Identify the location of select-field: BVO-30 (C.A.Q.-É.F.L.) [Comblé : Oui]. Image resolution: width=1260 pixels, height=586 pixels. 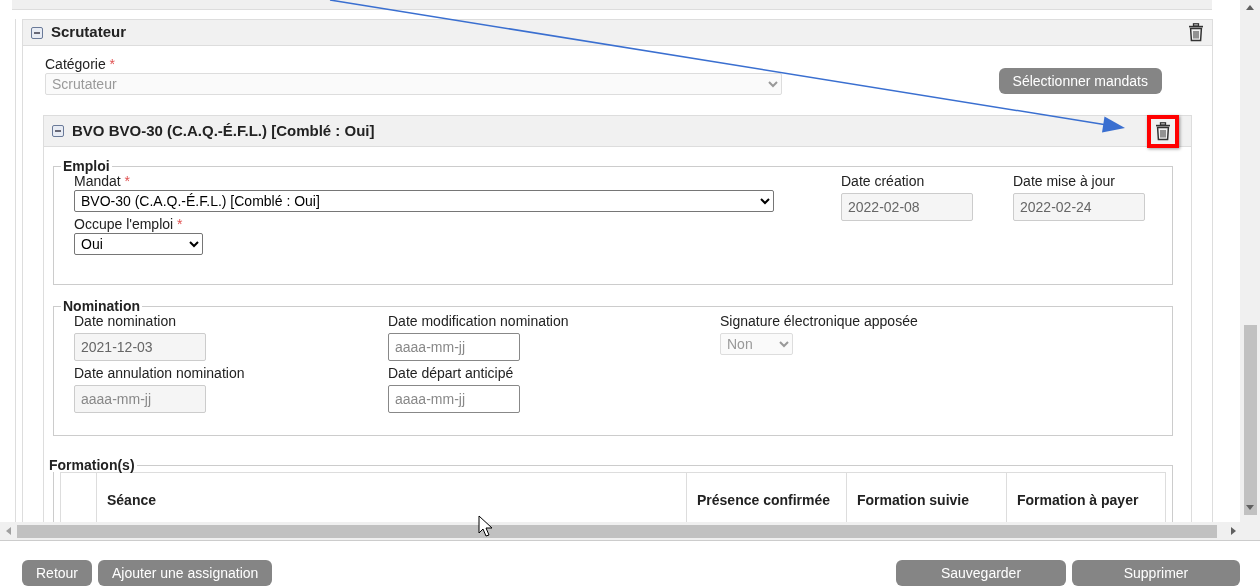
(424, 201).